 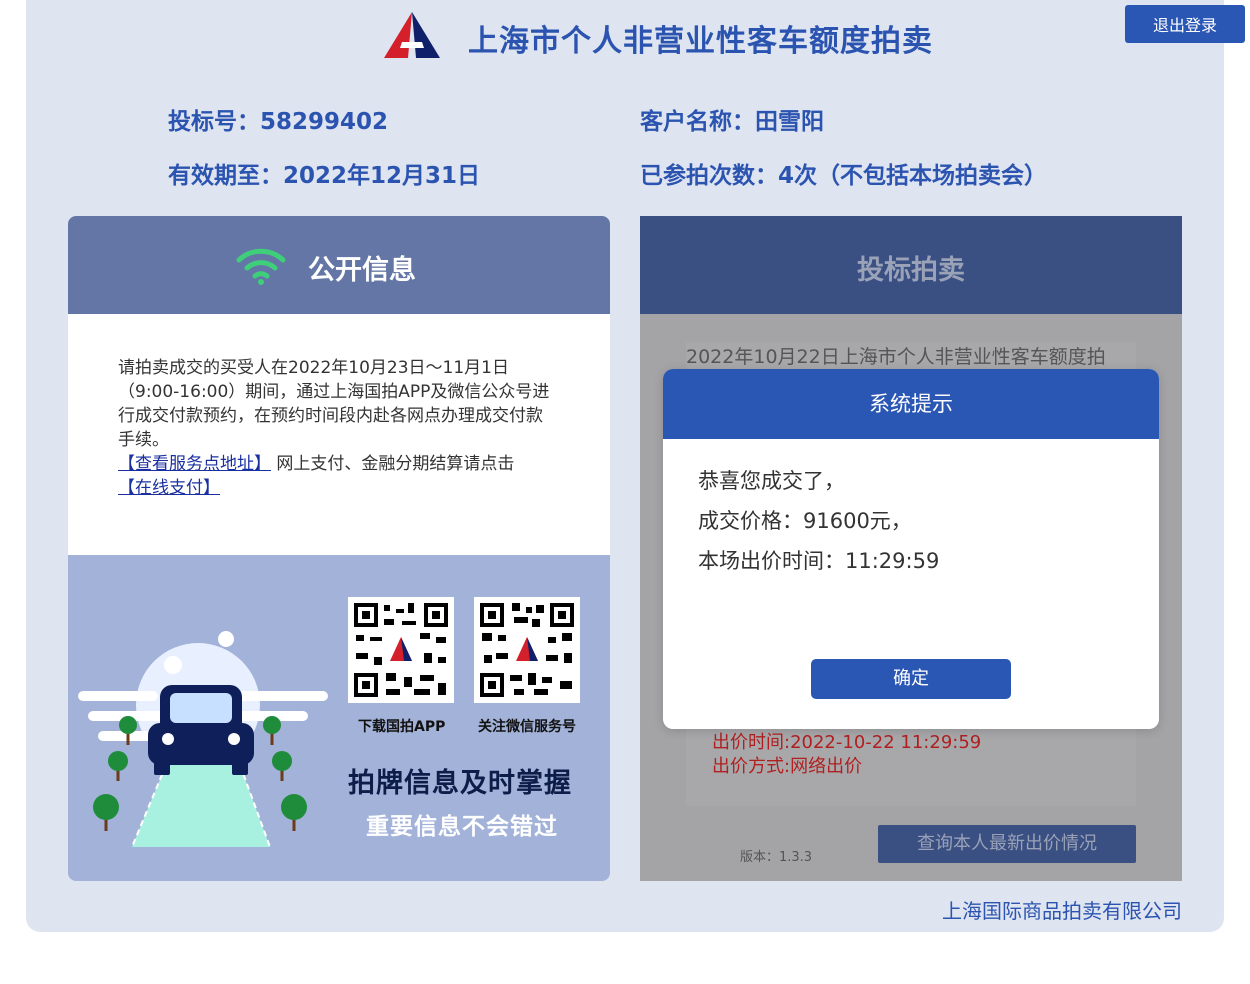 What do you see at coordinates (805, 521) in the screenshot?
I see `dialog-price: 成交价格：91600元，` at bounding box center [805, 521].